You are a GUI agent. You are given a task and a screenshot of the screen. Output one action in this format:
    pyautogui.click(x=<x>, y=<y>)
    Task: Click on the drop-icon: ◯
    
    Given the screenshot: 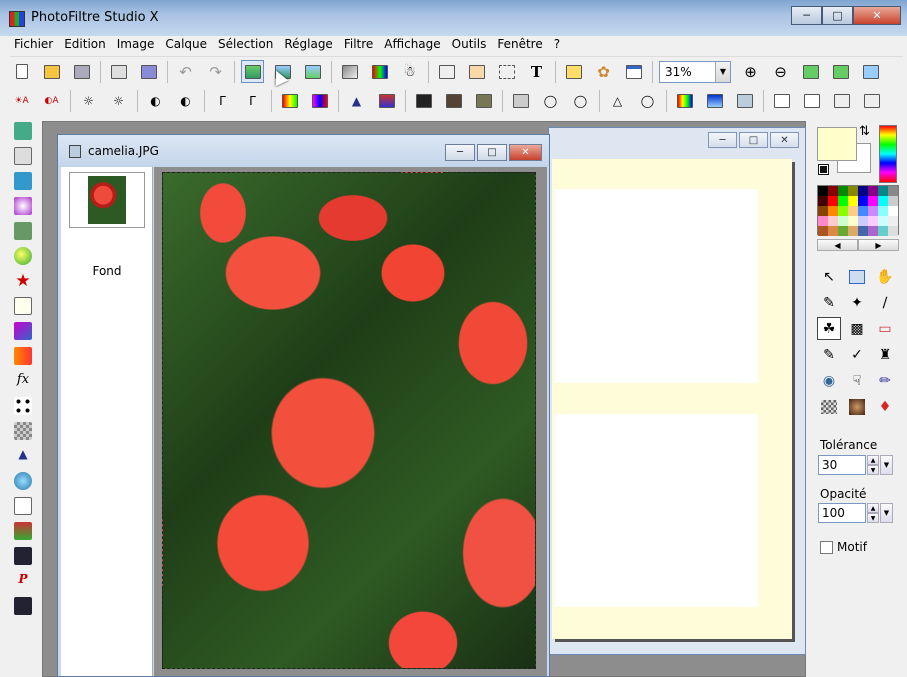 What is the action you would take?
    pyautogui.click(x=550, y=101)
    